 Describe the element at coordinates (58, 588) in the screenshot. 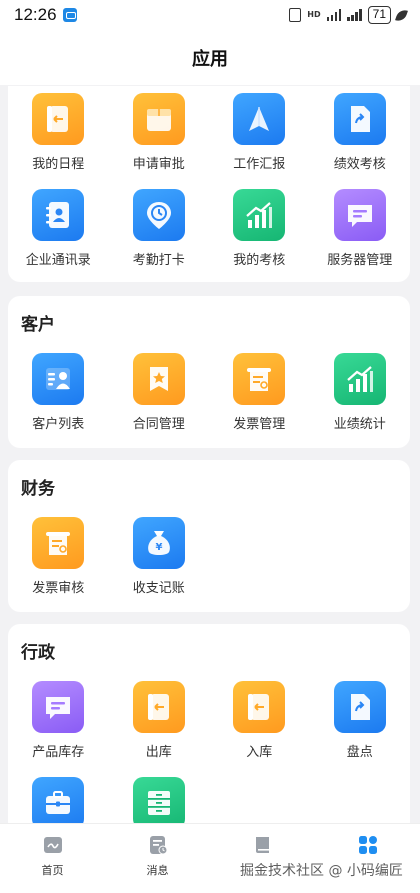

I see `app-label: 发票审核` at that location.